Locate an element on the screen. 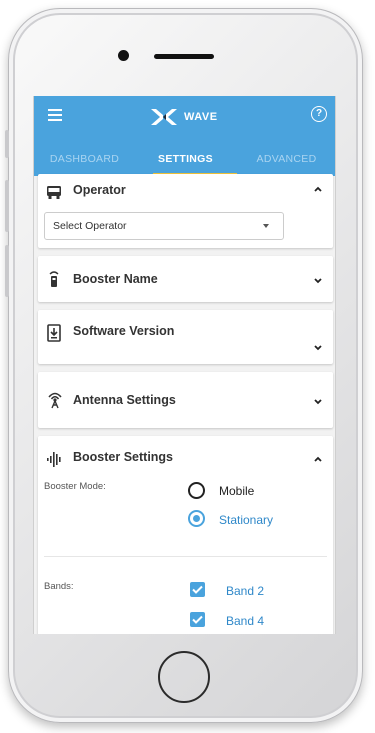  volume-down-button is located at coordinates (7, 271).